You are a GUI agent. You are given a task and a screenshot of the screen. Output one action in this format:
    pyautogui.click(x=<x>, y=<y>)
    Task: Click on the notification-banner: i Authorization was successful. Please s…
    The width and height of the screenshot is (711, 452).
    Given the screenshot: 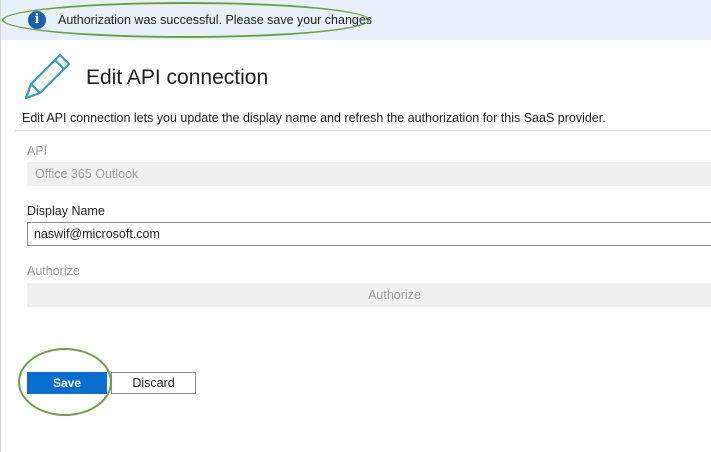 What is the action you would take?
    pyautogui.click(x=356, y=20)
    